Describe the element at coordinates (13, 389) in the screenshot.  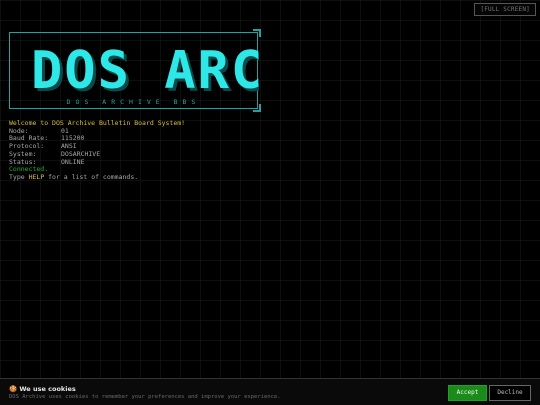
I see `cookie-icon: 🍪` at that location.